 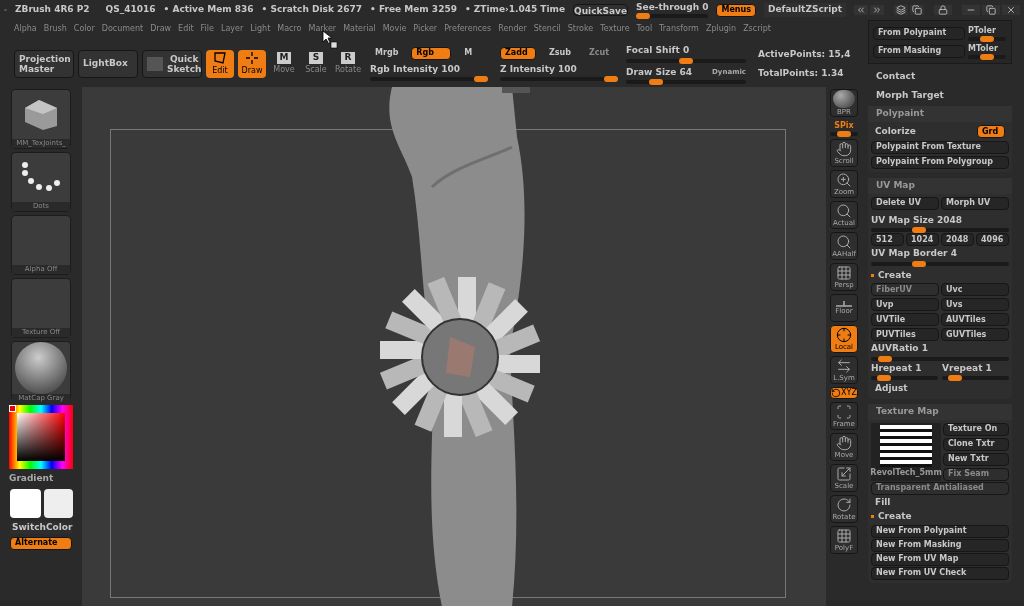 What do you see at coordinates (940, 573) in the screenshot?
I see `panel-button: New From UV Check` at bounding box center [940, 573].